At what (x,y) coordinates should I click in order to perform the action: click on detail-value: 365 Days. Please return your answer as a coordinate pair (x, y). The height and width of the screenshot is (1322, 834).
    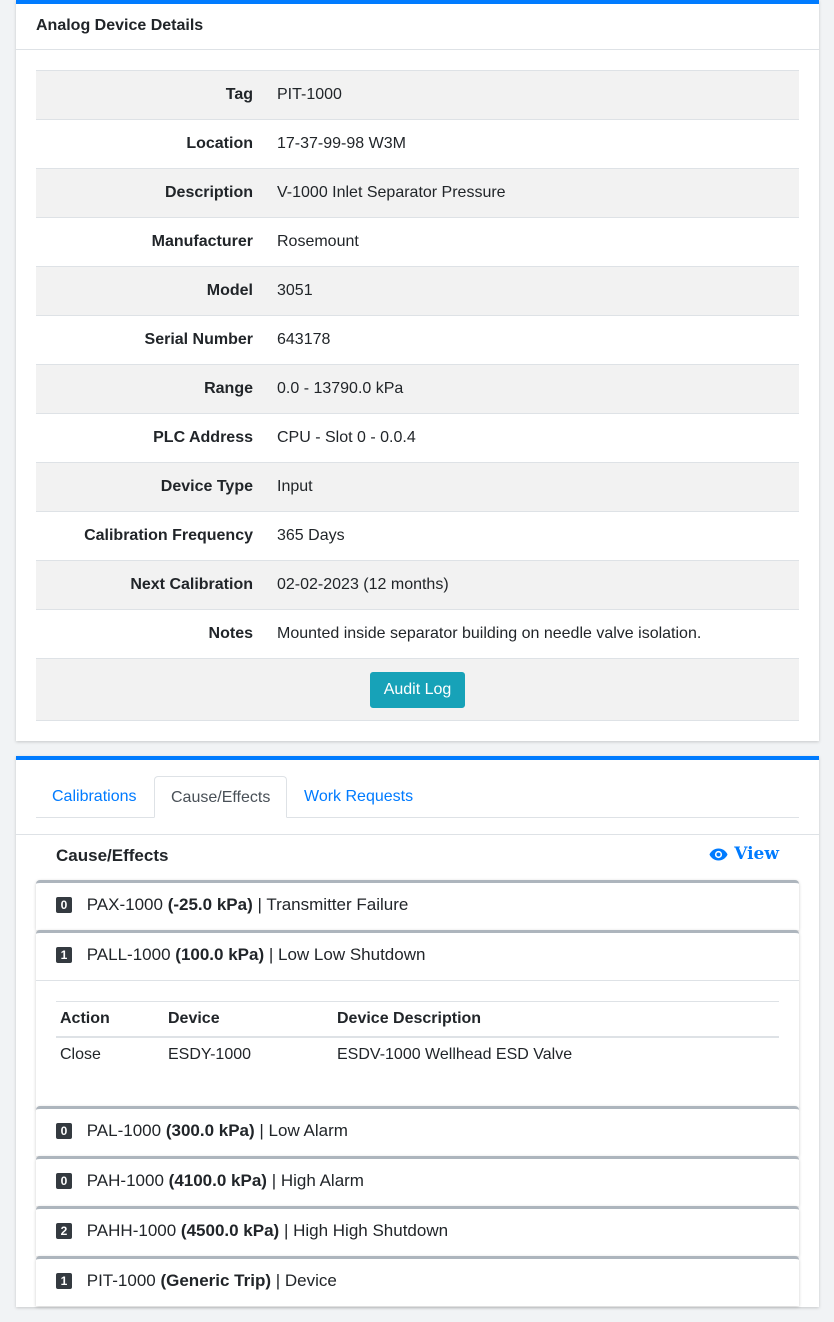
    Looking at the image, I should click on (532, 536).